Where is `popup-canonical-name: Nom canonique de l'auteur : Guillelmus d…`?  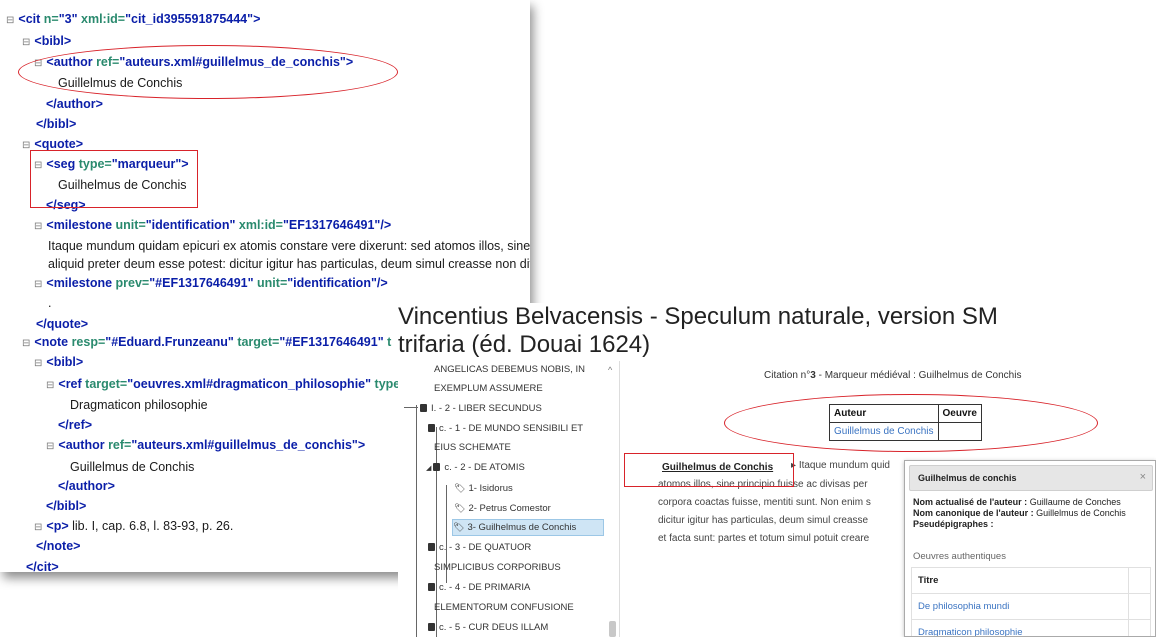
popup-canonical-name: Nom canonique de l'auteur : Guillelmus d… is located at coordinates (1019, 513).